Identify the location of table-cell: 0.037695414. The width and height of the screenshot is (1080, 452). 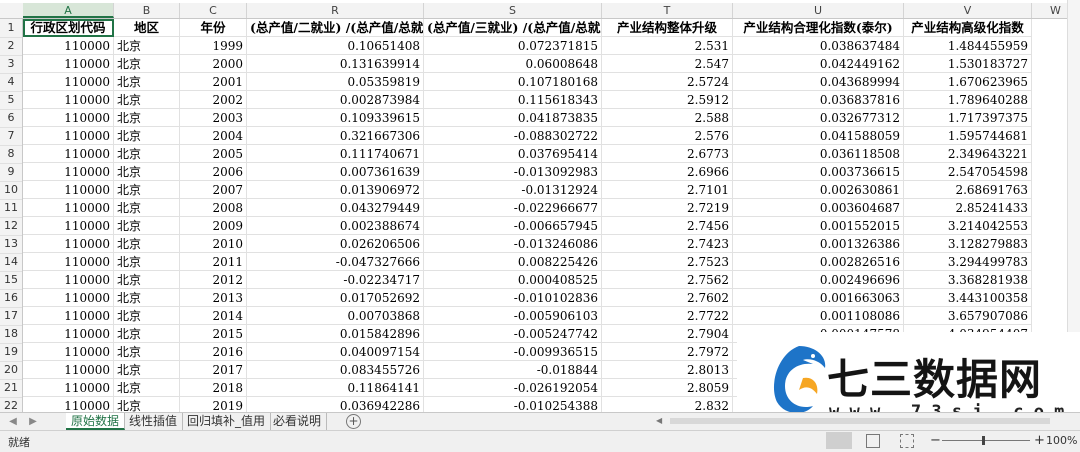
(513, 154).